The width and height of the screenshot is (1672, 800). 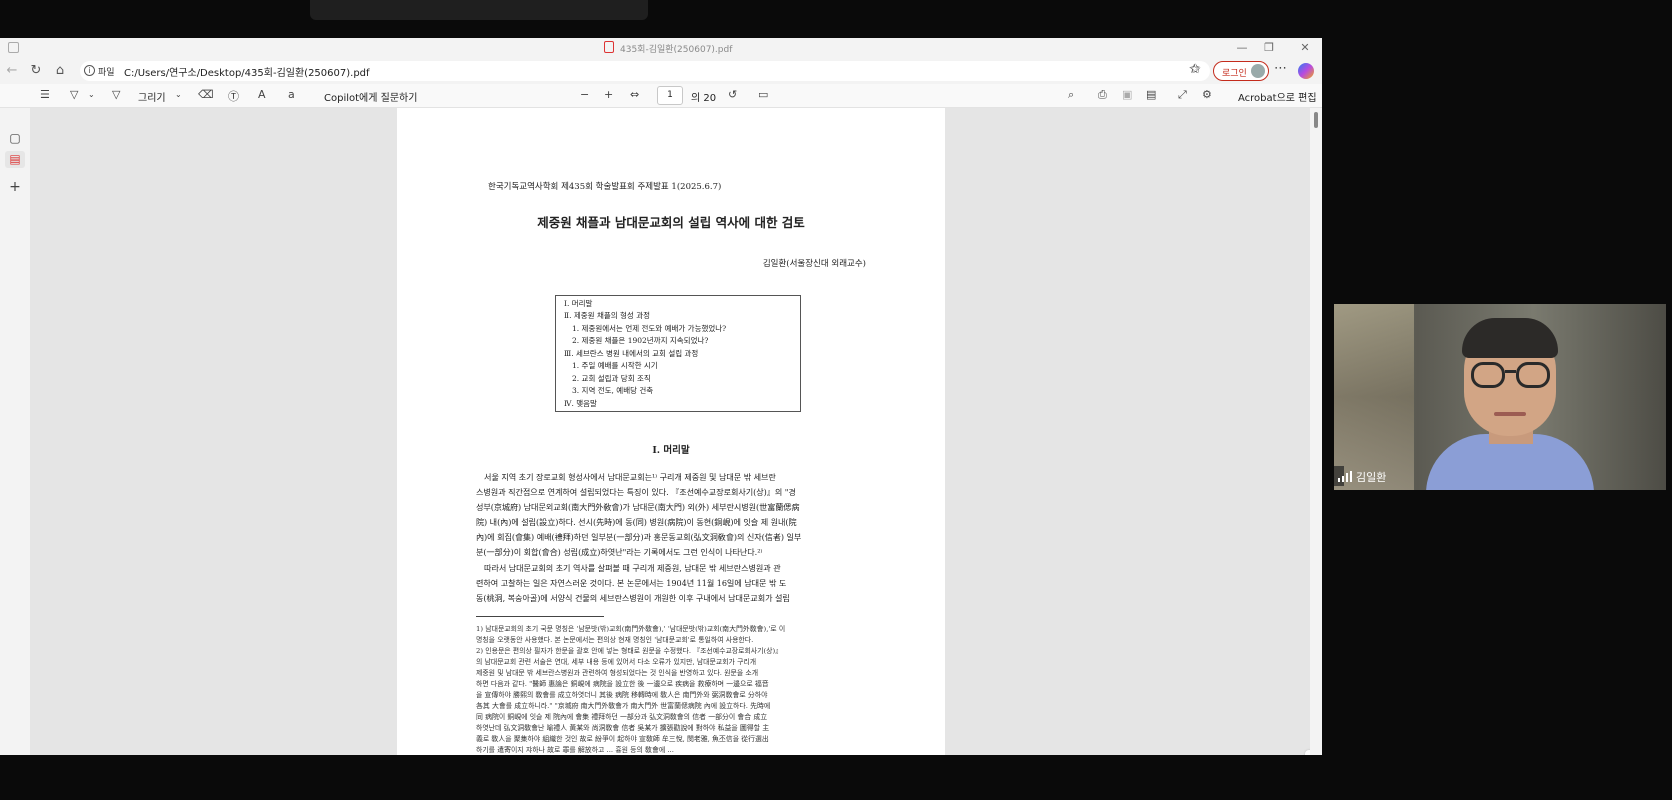 What do you see at coordinates (1127, 94) in the screenshot?
I see `save-icon: ▣` at bounding box center [1127, 94].